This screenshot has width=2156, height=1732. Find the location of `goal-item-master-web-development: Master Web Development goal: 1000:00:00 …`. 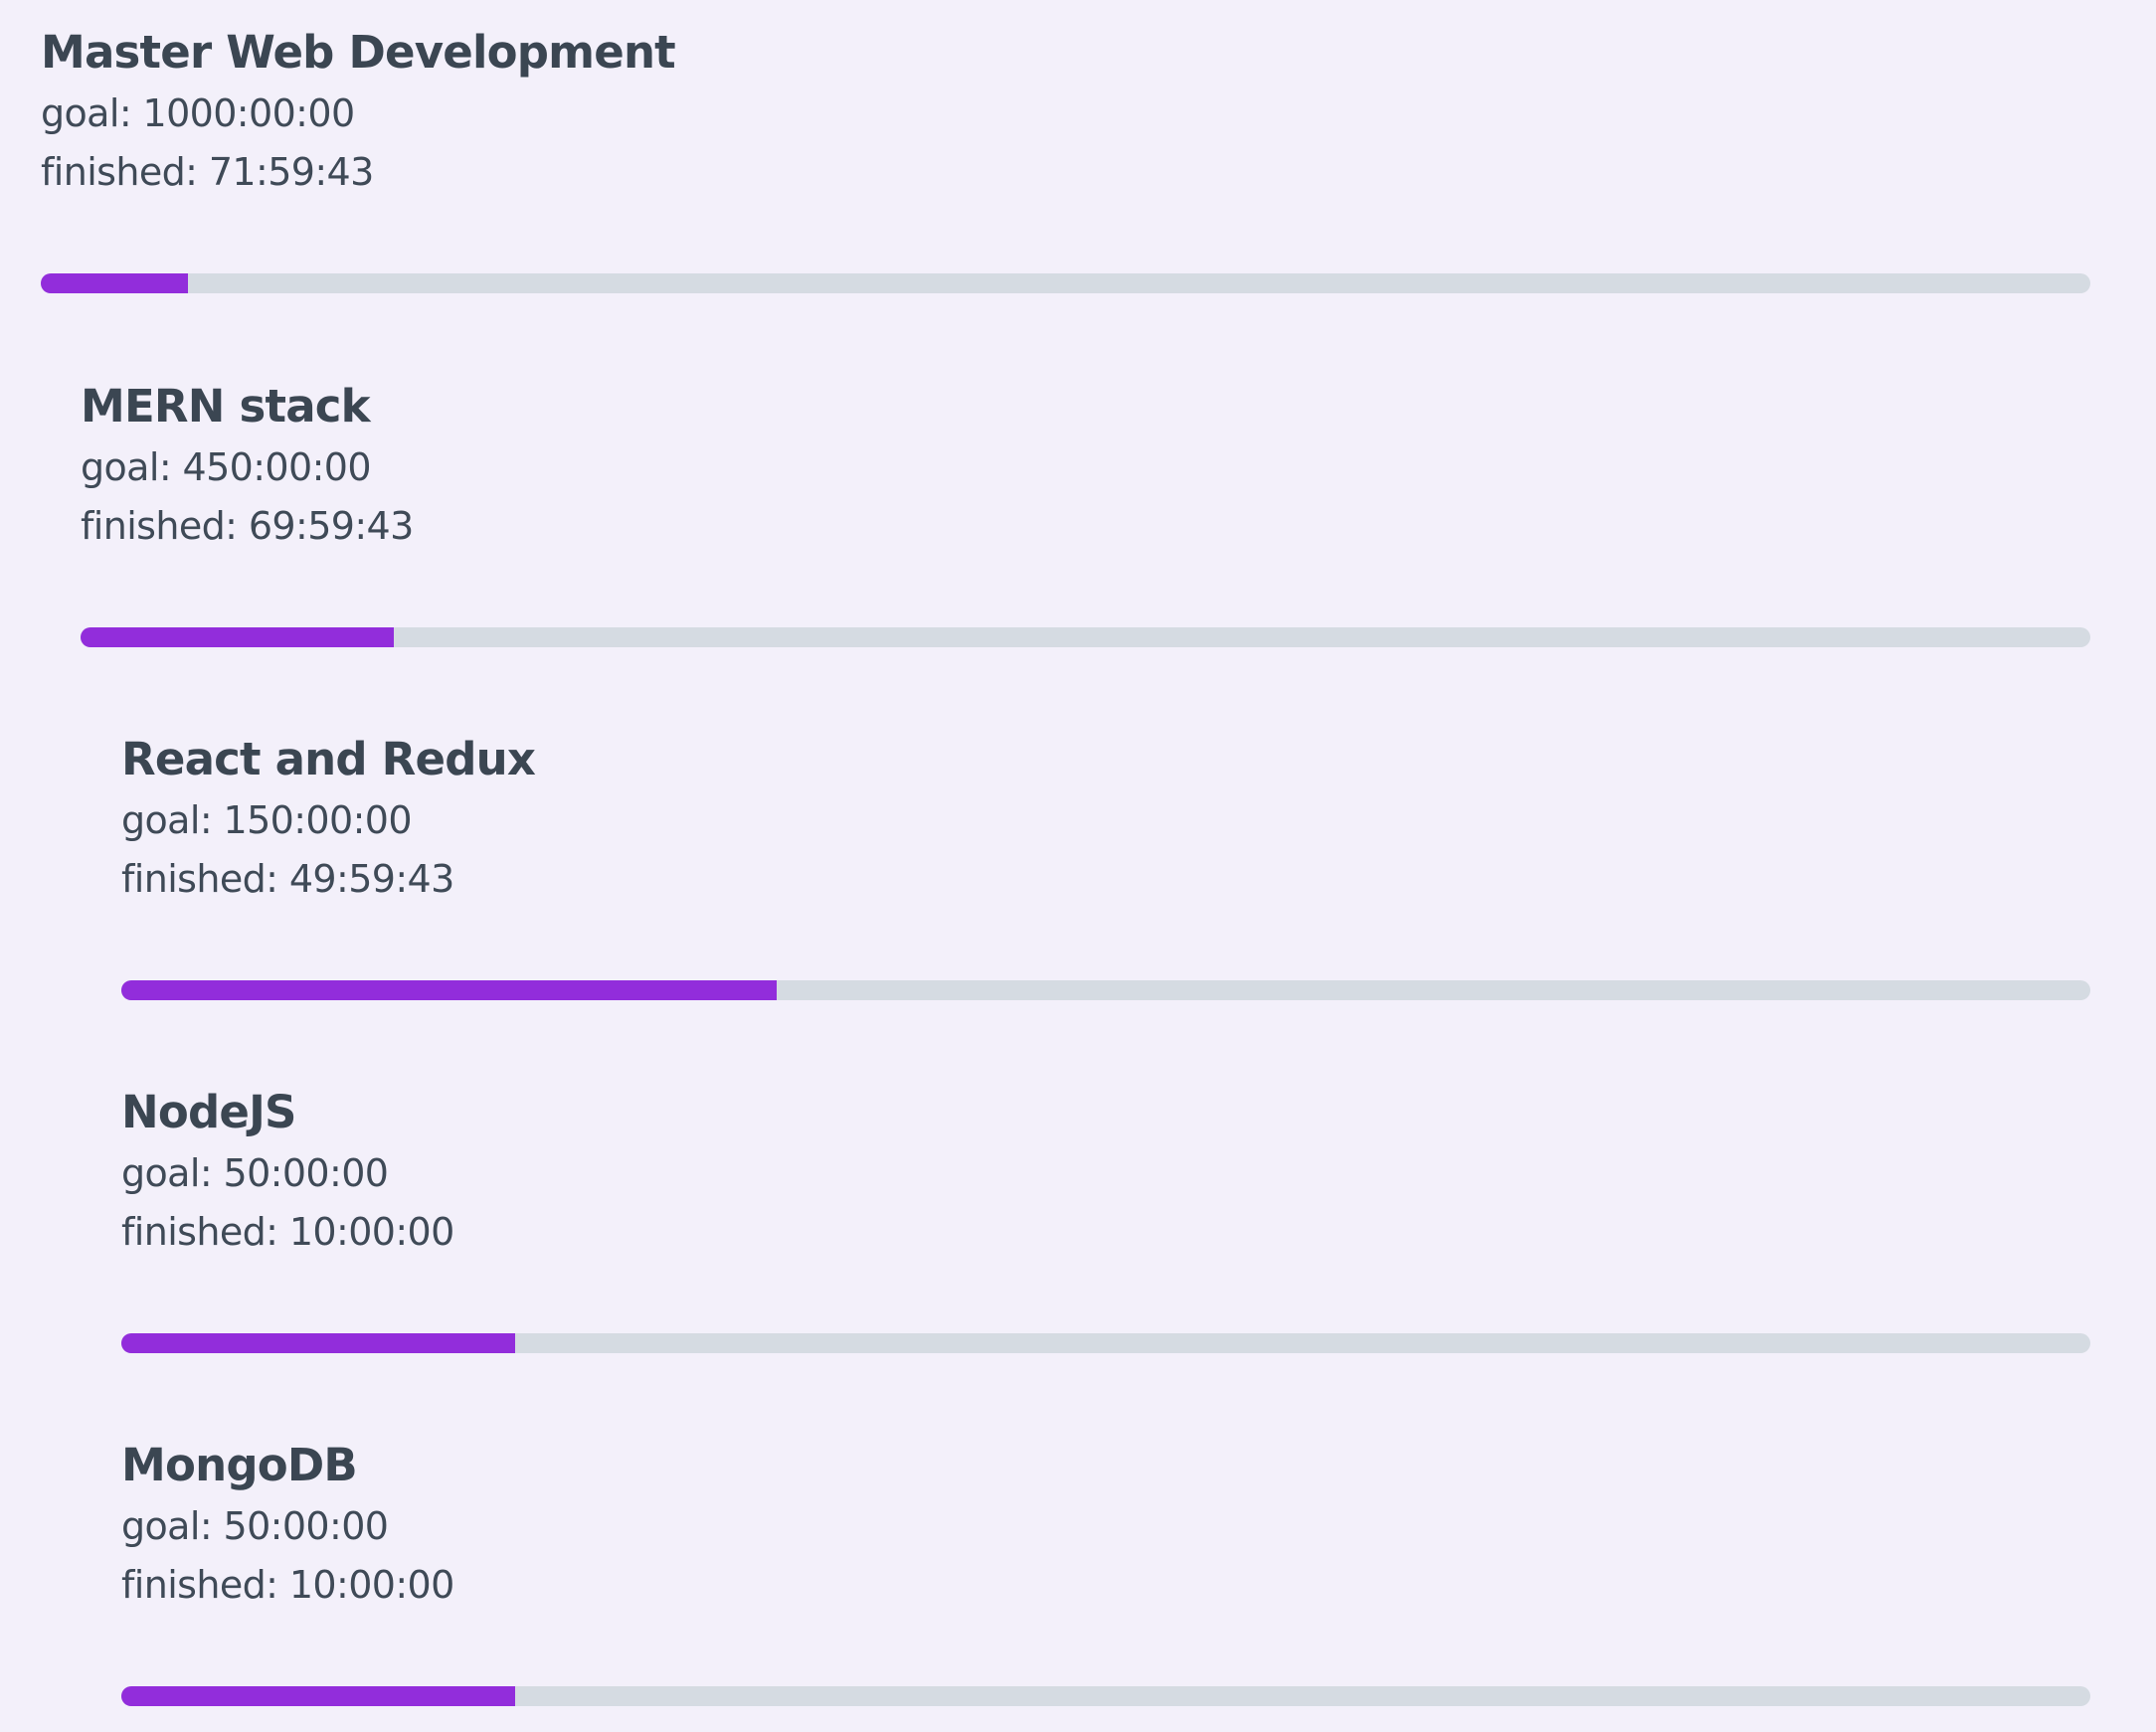

goal-item-master-web-development: Master Web Development goal: 1000:00:00 … is located at coordinates (1065, 161).